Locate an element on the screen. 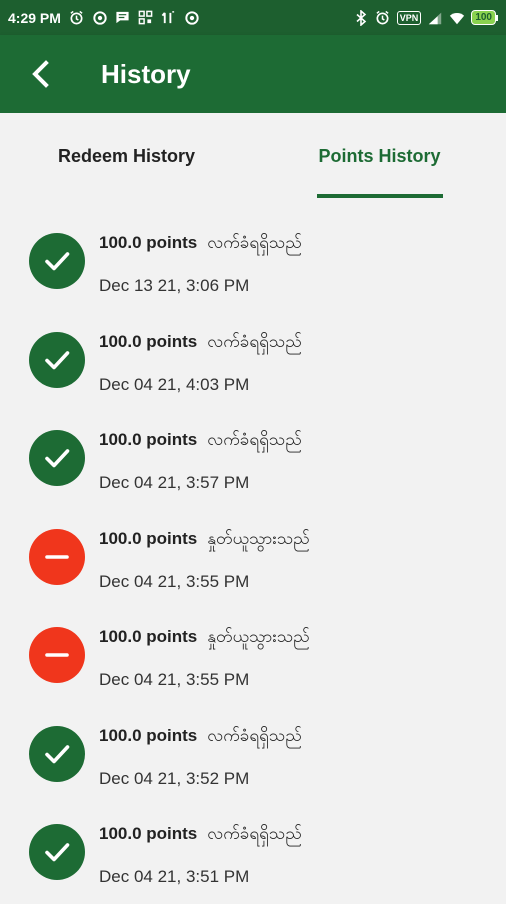 The image size is (506, 904). battery-level: 100 is located at coordinates (483, 17).